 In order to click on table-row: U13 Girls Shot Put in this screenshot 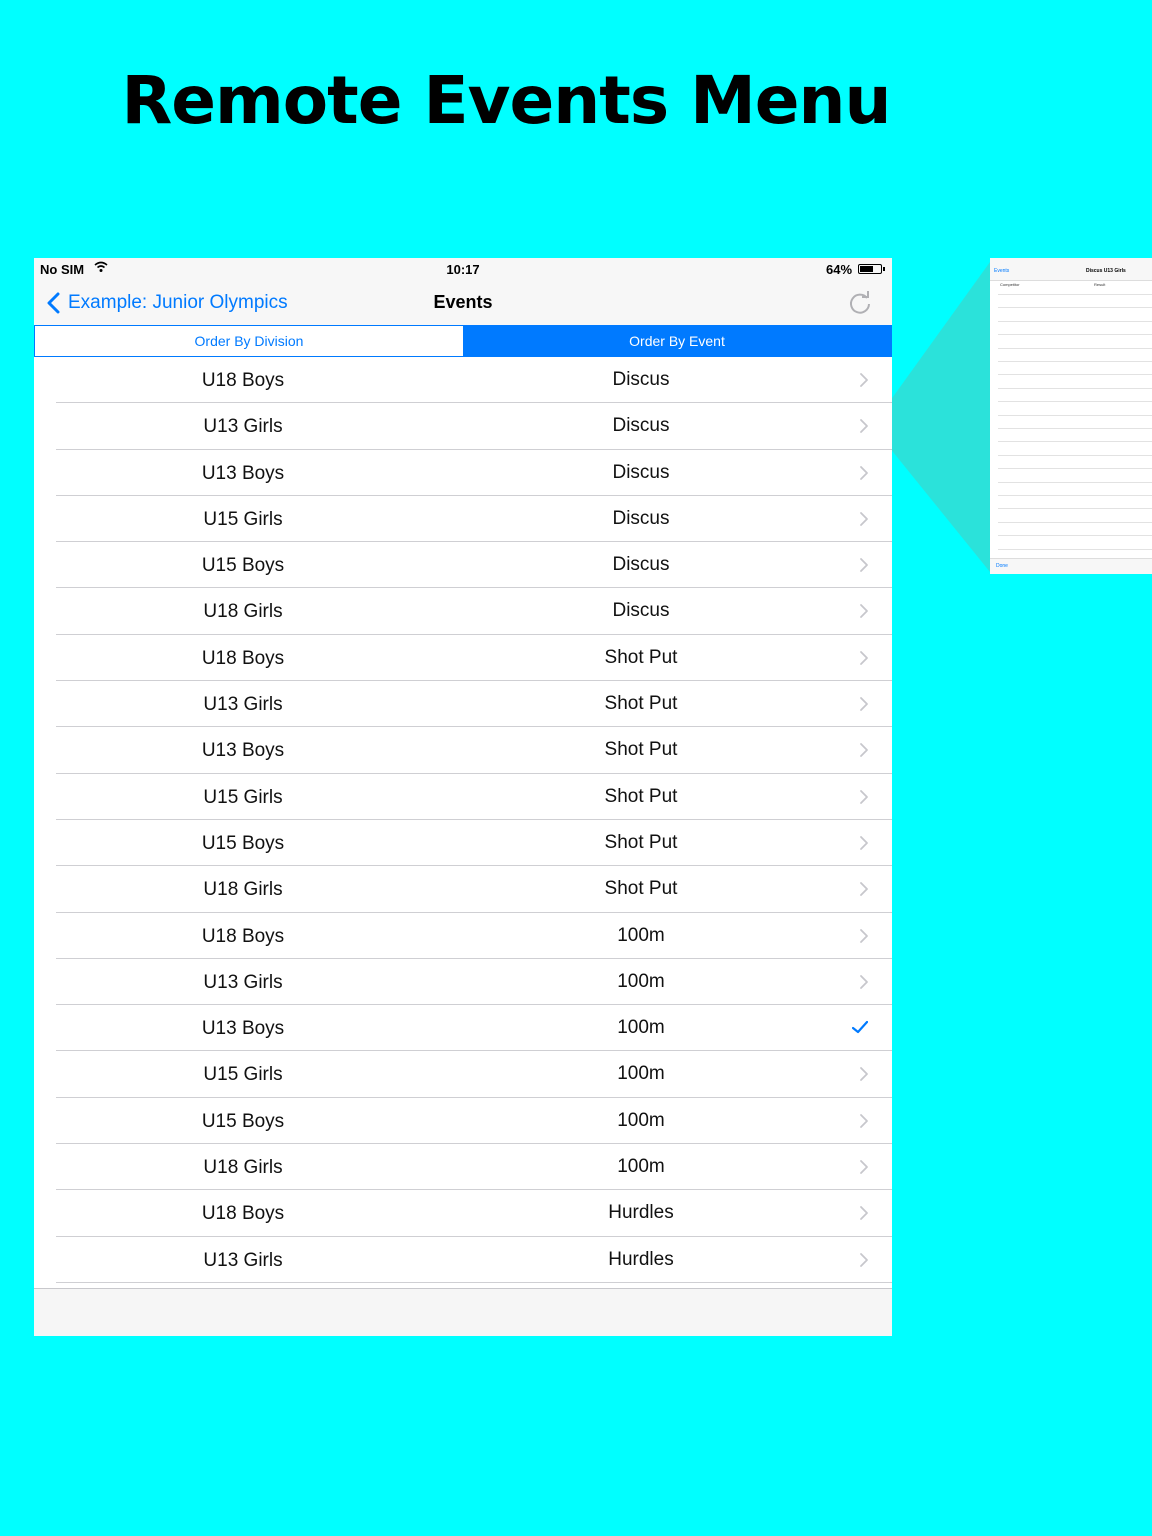, I will do `click(463, 704)`.